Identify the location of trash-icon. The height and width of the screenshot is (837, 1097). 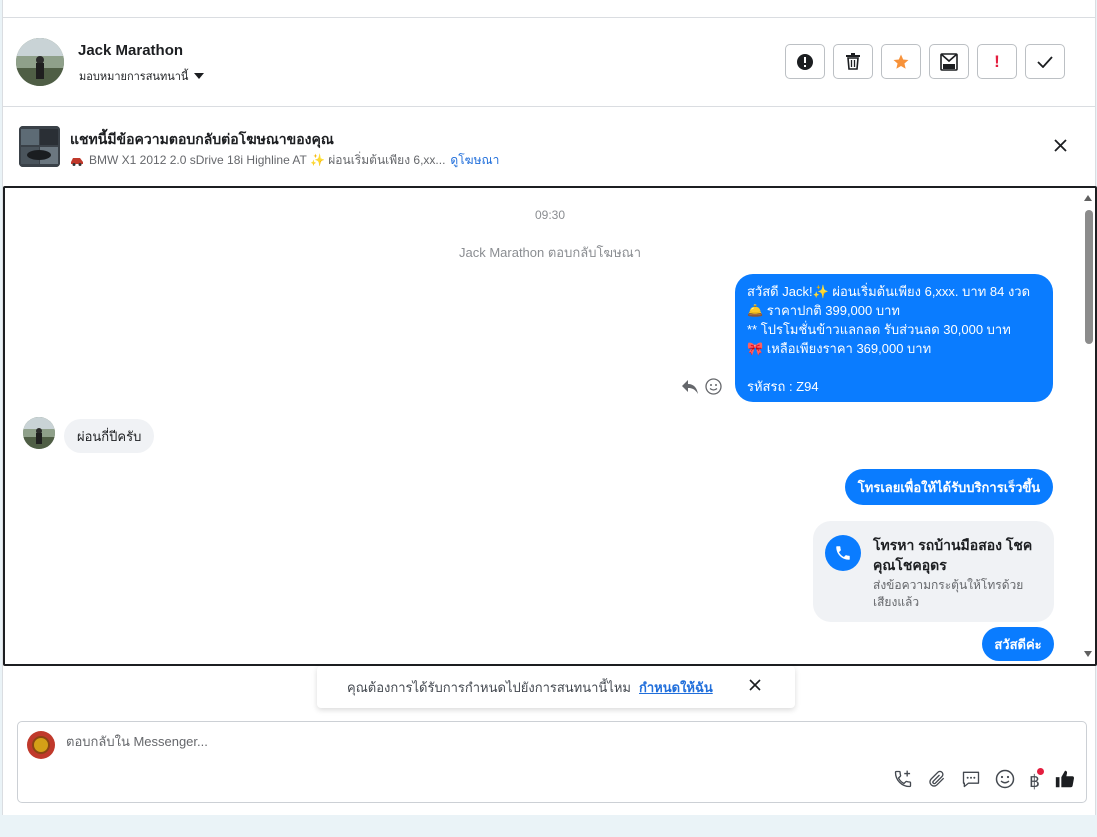
(853, 61).